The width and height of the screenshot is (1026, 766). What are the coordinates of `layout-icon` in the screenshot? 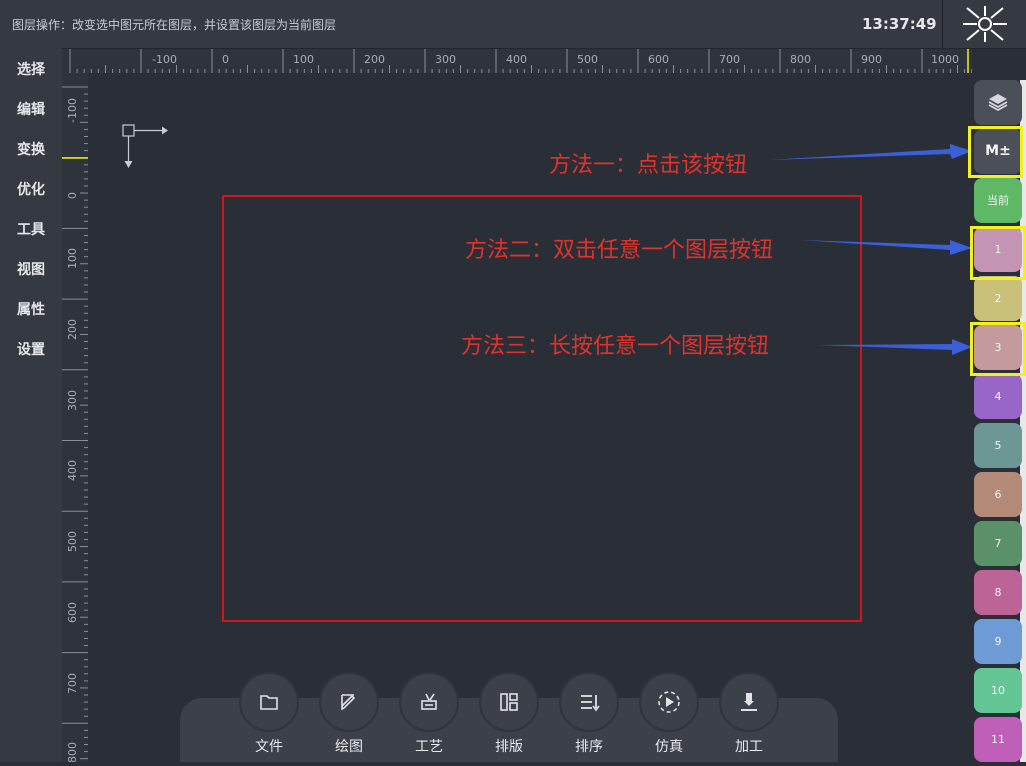 It's located at (509, 702).